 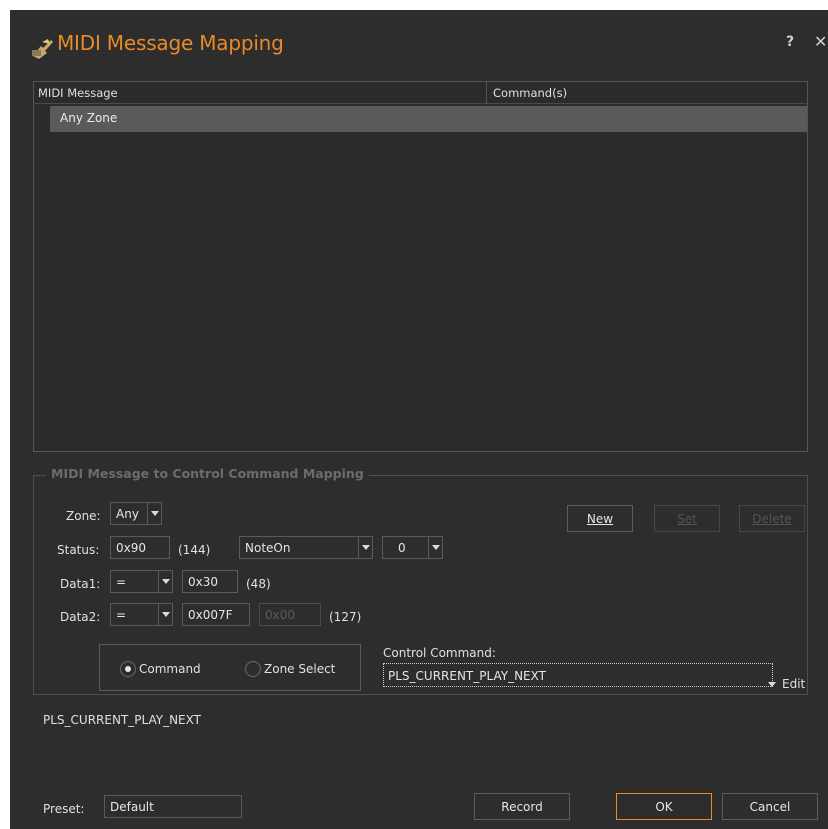 I want to click on data2-operator-value: =, so click(x=121, y=615).